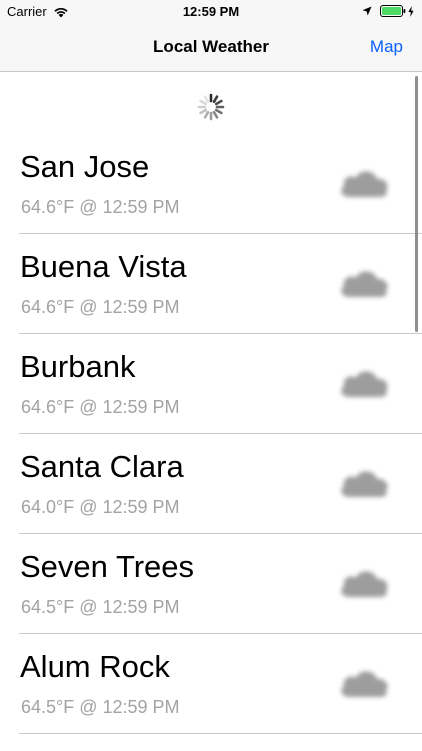  I want to click on spinner-icon, so click(211, 107).